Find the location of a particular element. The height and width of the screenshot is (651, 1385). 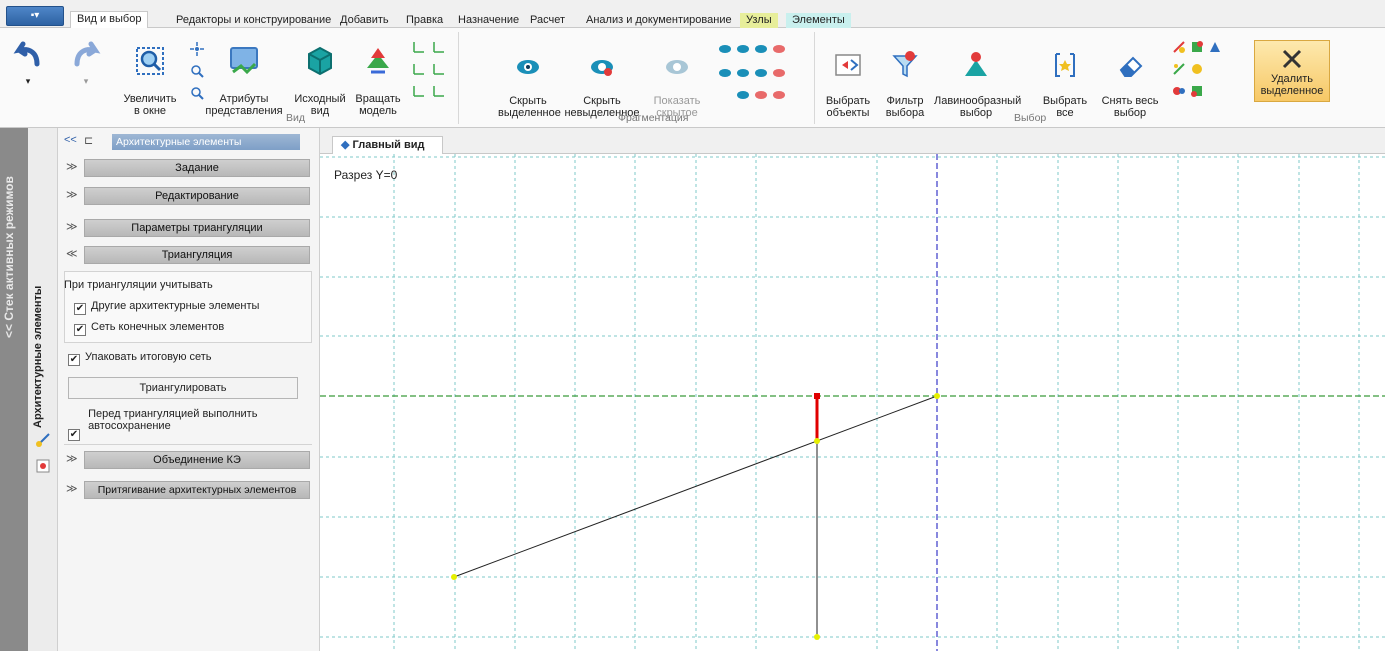

tab-view-select: Вид и выбор is located at coordinates (109, 20).